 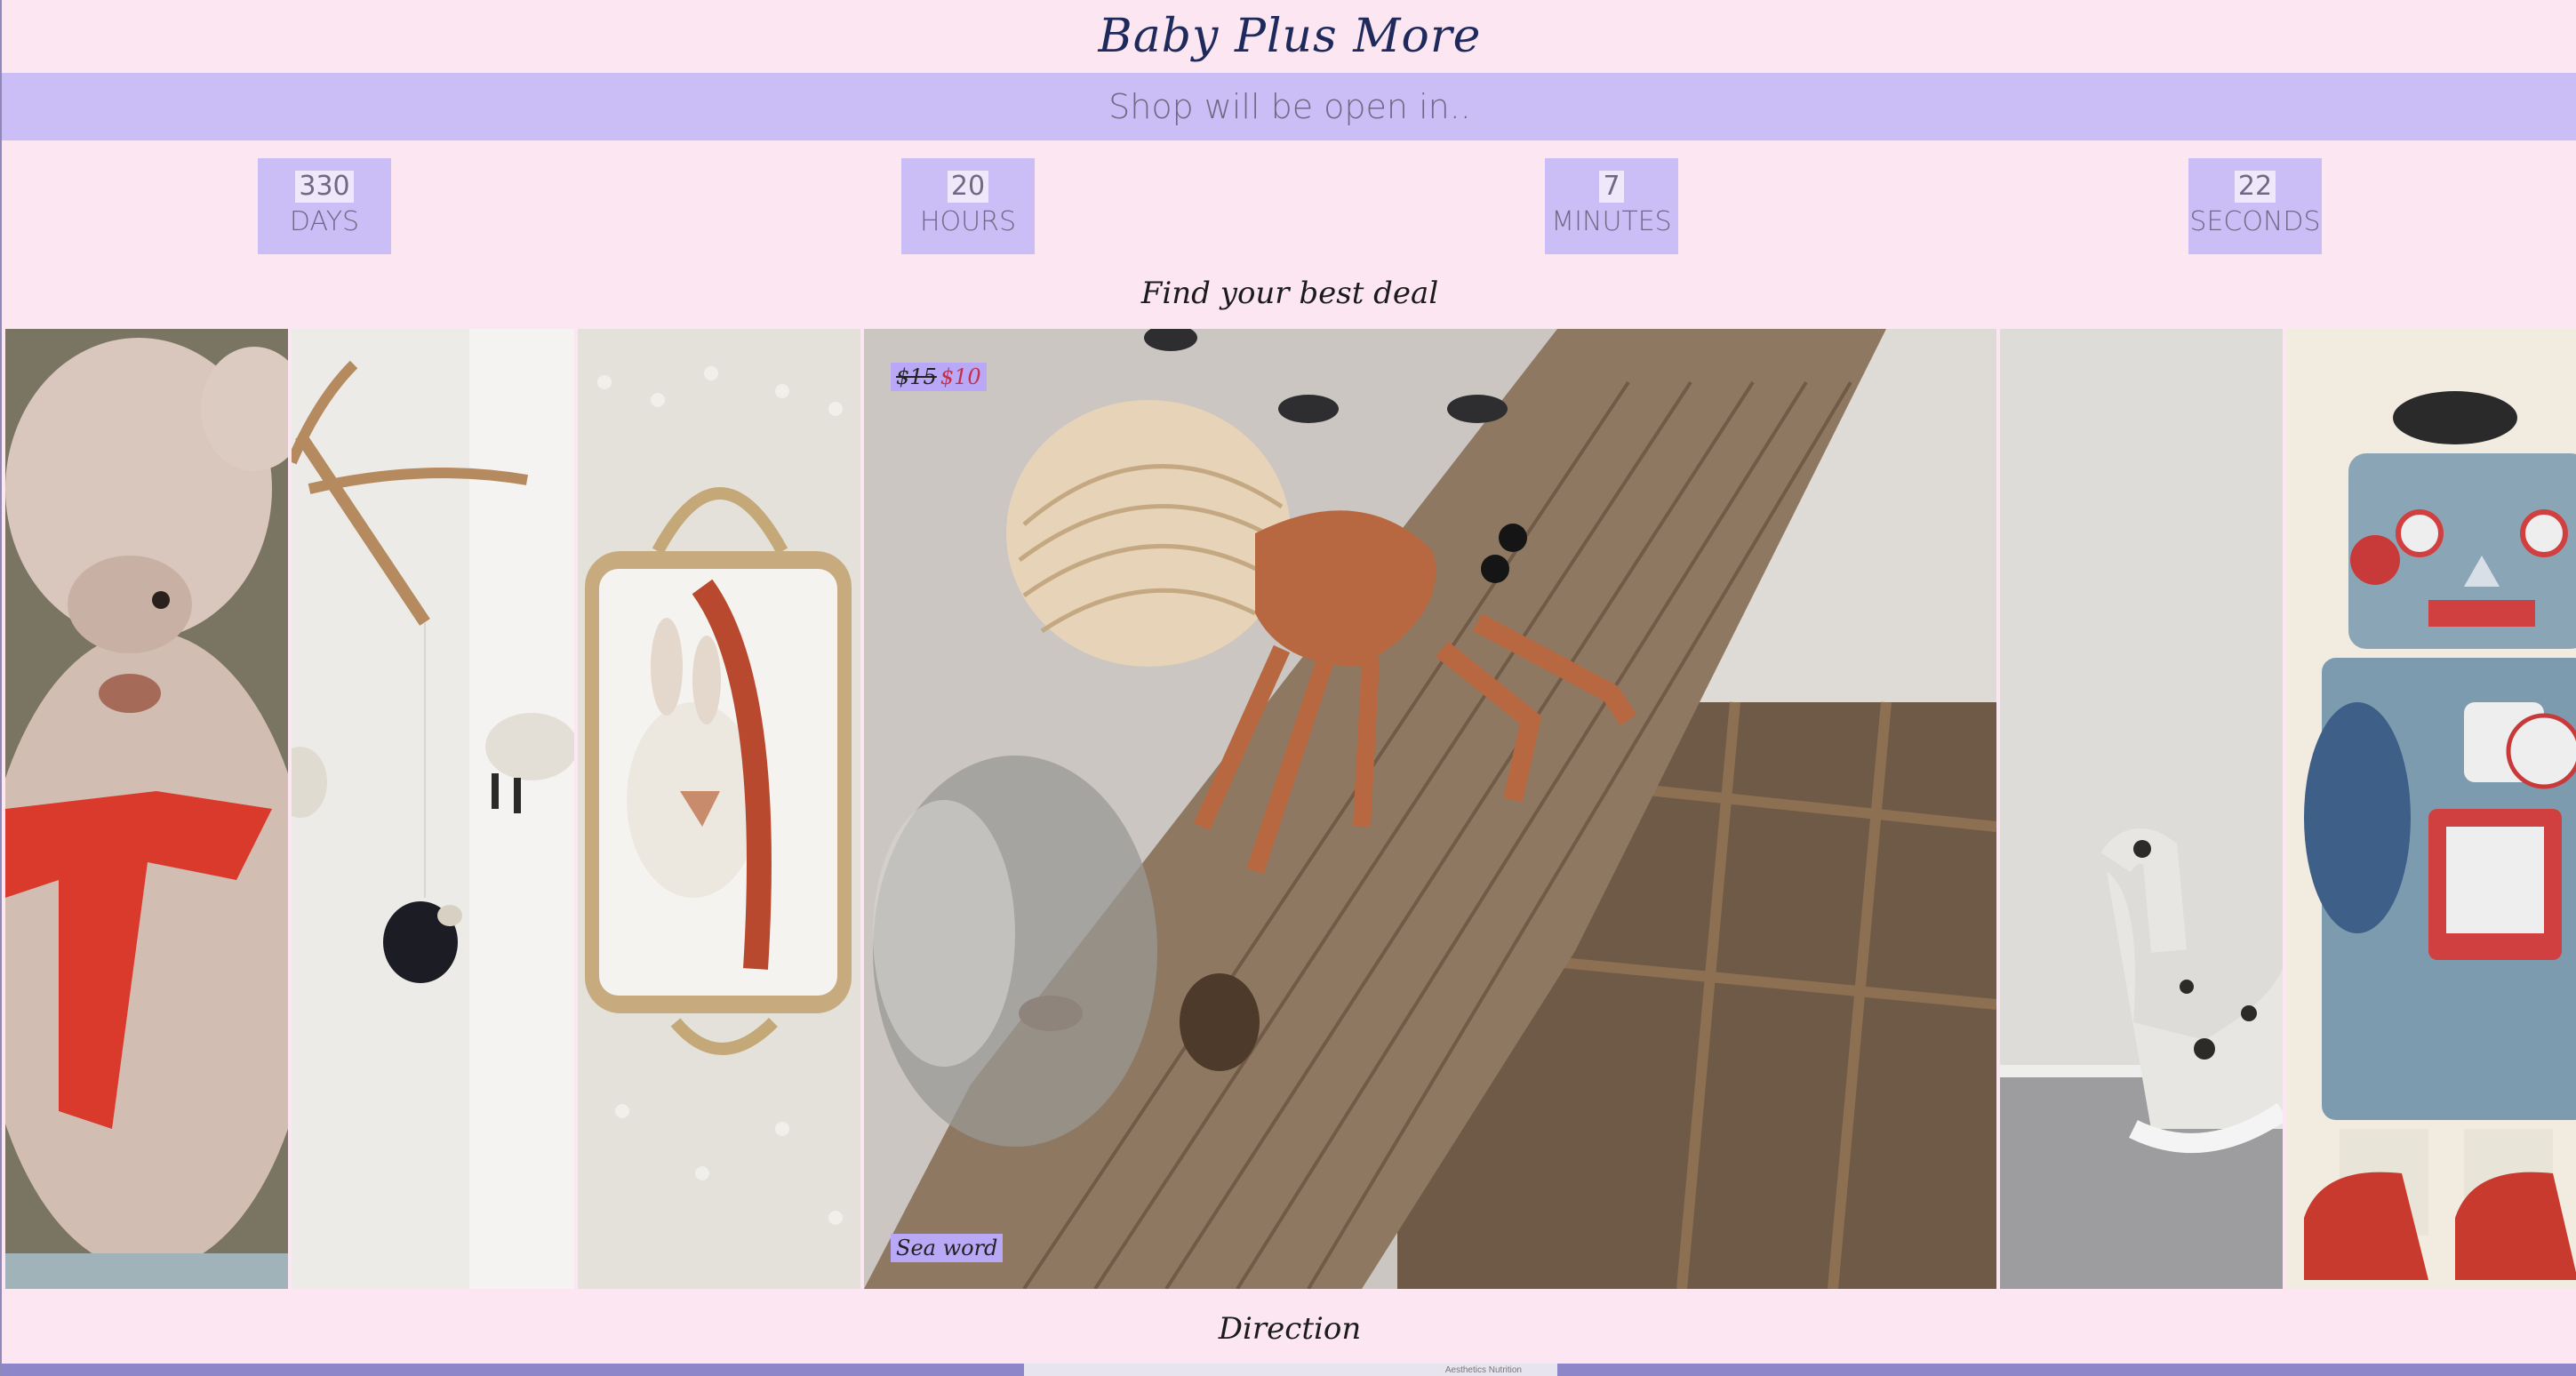 What do you see at coordinates (324, 221) in the screenshot?
I see `countdown-days-label: DAYS` at bounding box center [324, 221].